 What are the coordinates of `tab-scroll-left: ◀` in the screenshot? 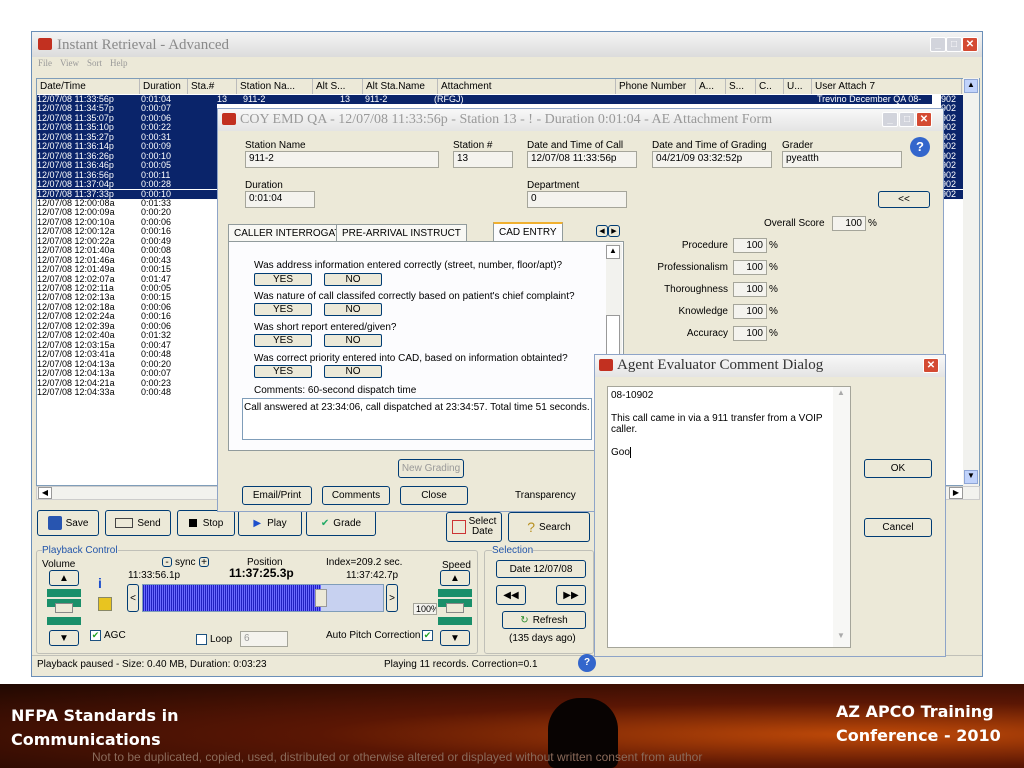 It's located at (602, 231).